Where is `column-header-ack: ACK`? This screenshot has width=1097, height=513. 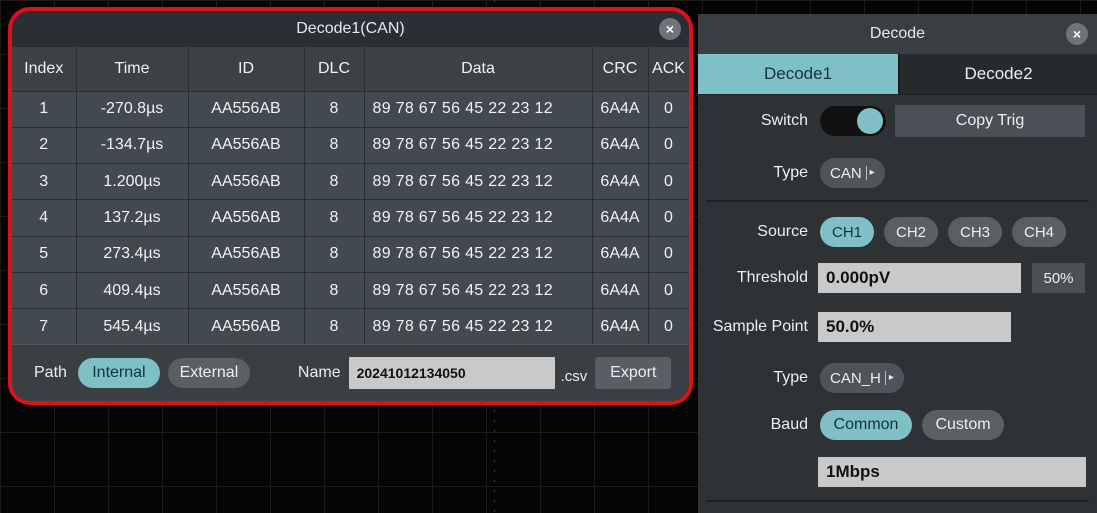 column-header-ack: ACK is located at coordinates (668, 69).